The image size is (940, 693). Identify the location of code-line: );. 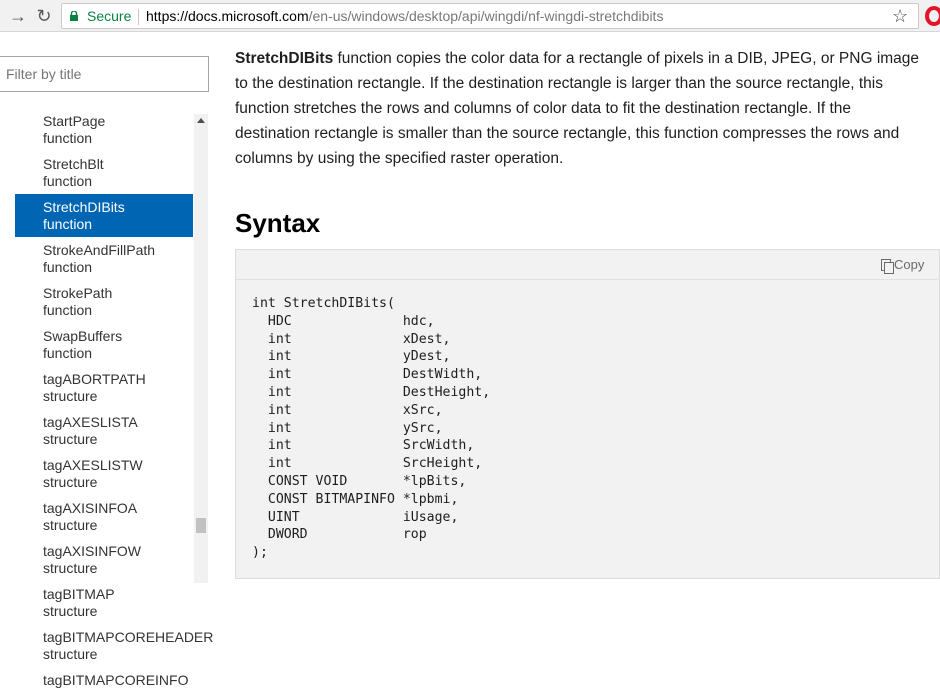
(260, 553).